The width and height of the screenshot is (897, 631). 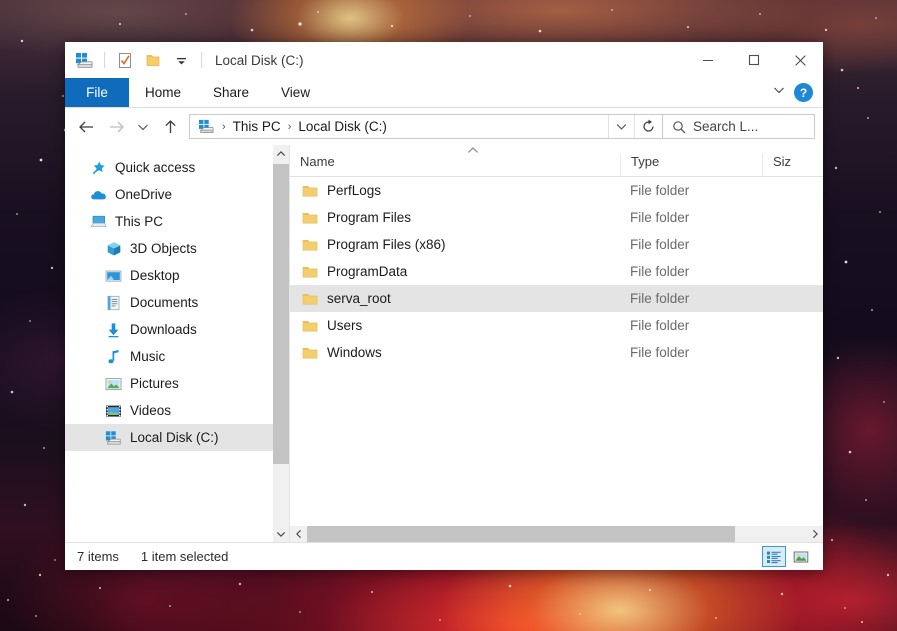 I want to click on file-name-cell: PerfLogs, so click(x=455, y=190).